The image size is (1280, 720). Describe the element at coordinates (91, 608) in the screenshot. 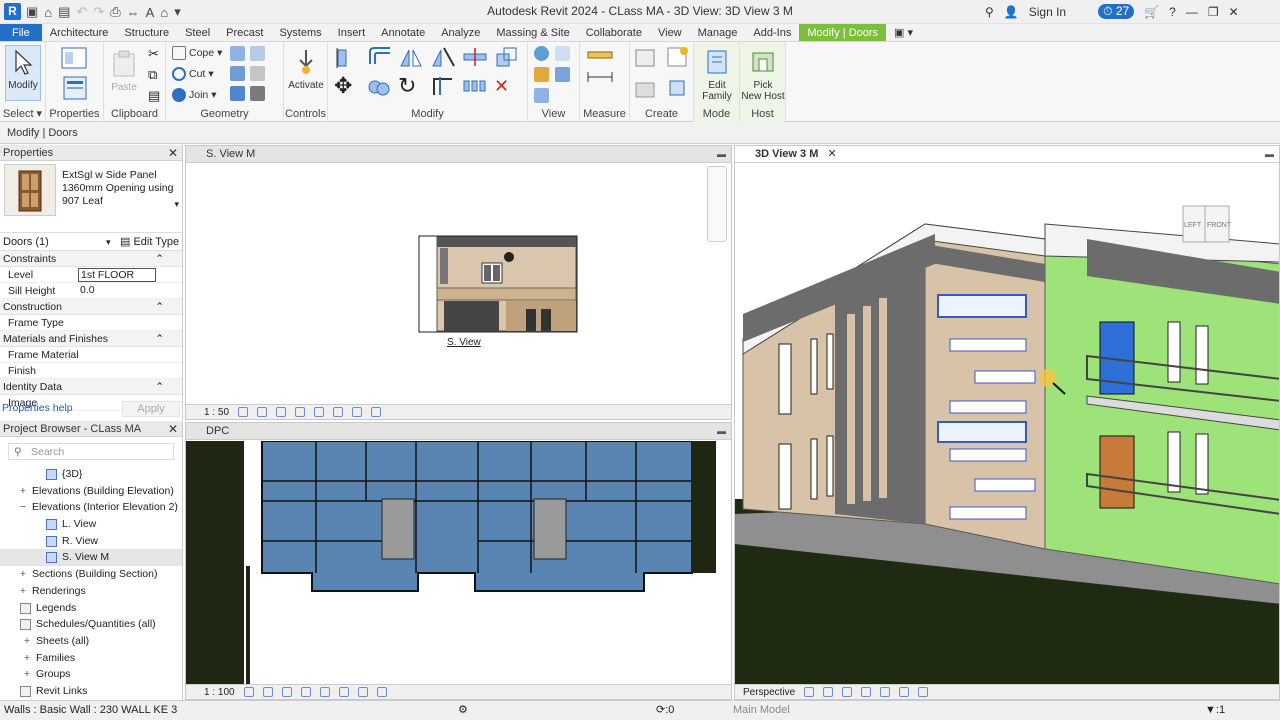

I see `browser-item: Legends` at that location.